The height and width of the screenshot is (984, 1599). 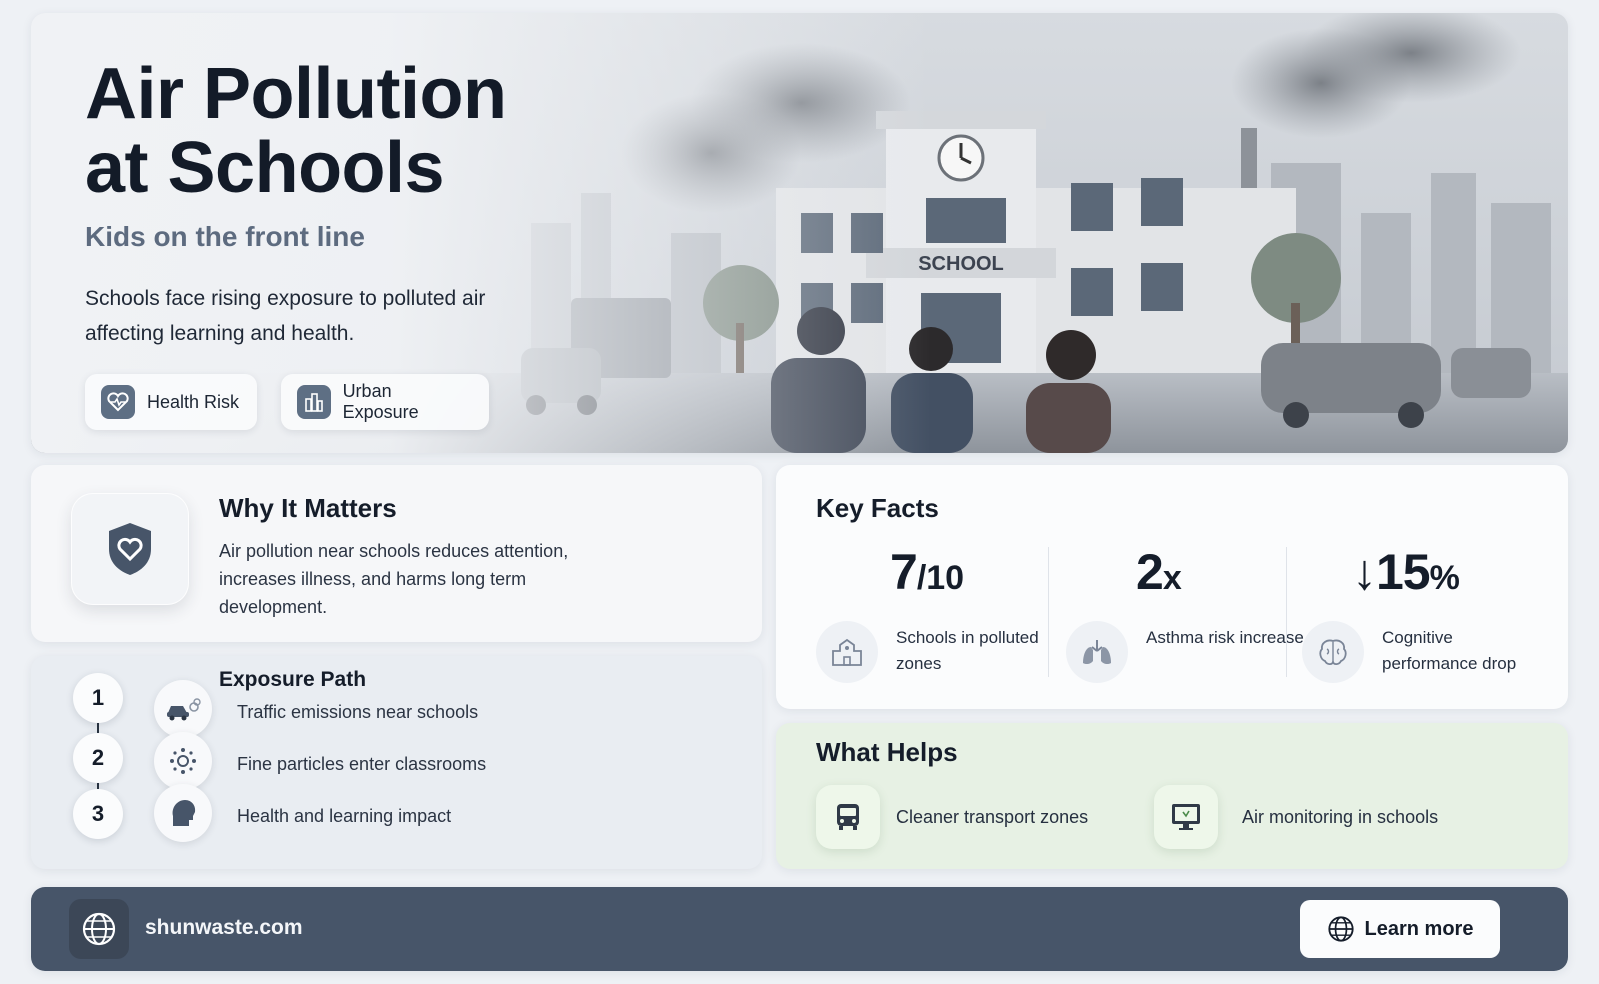 What do you see at coordinates (961, 264) in the screenshot?
I see `school-sign: SCHOOL` at bounding box center [961, 264].